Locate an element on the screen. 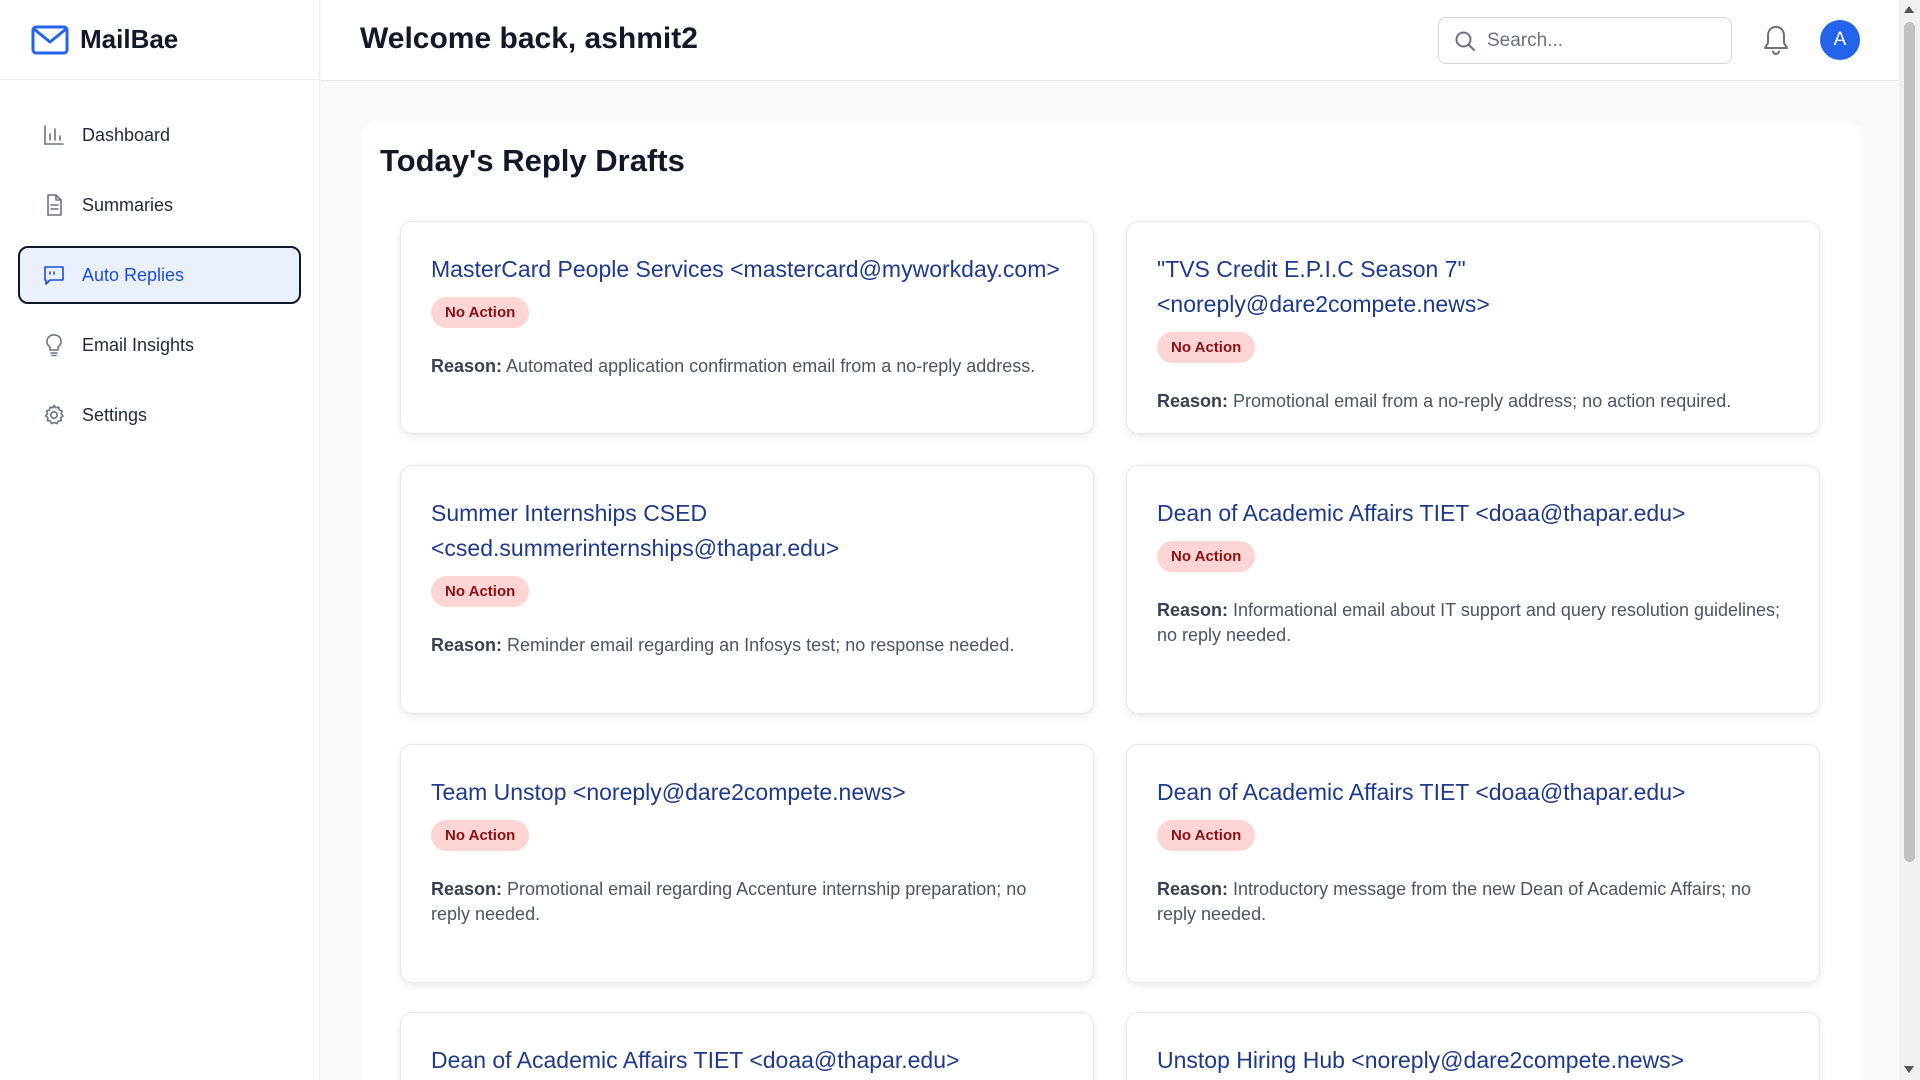 The height and width of the screenshot is (1080, 1920). document-icon is located at coordinates (54, 205).